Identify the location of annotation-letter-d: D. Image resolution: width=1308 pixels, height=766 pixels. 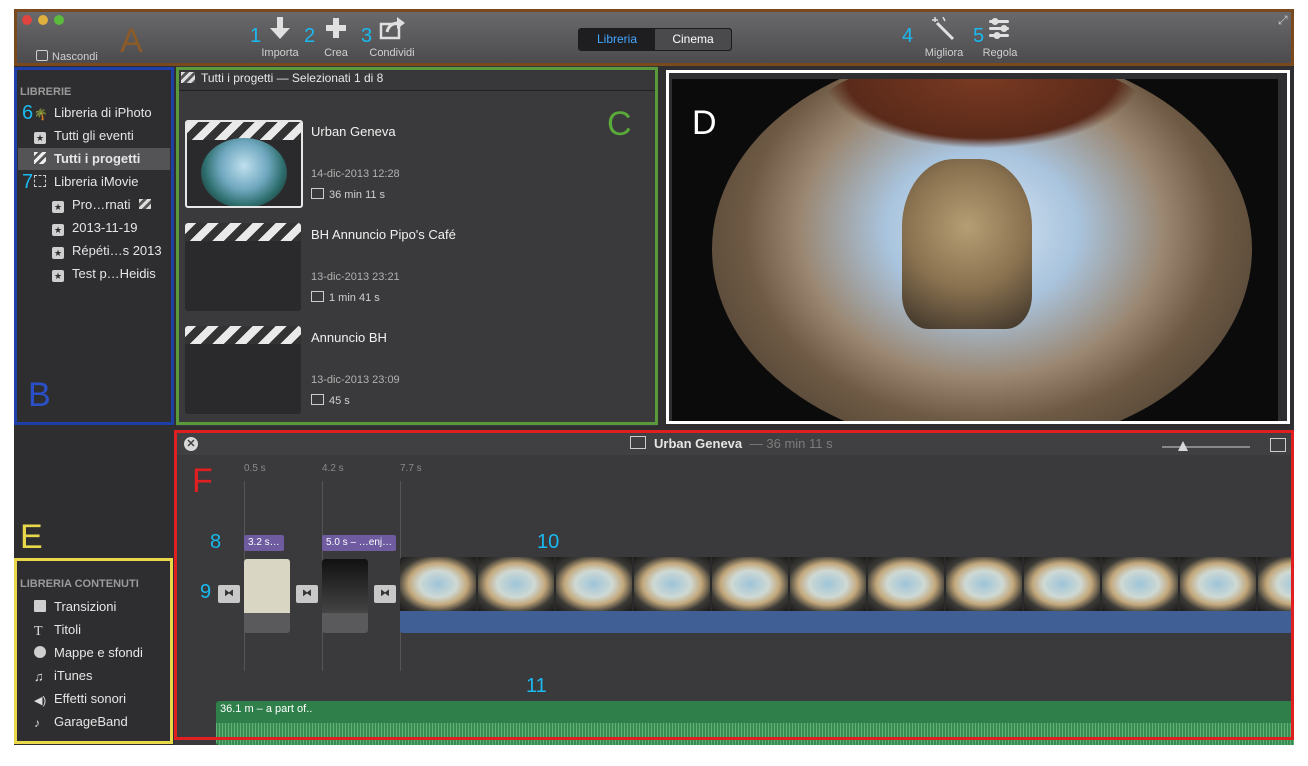
(704, 123).